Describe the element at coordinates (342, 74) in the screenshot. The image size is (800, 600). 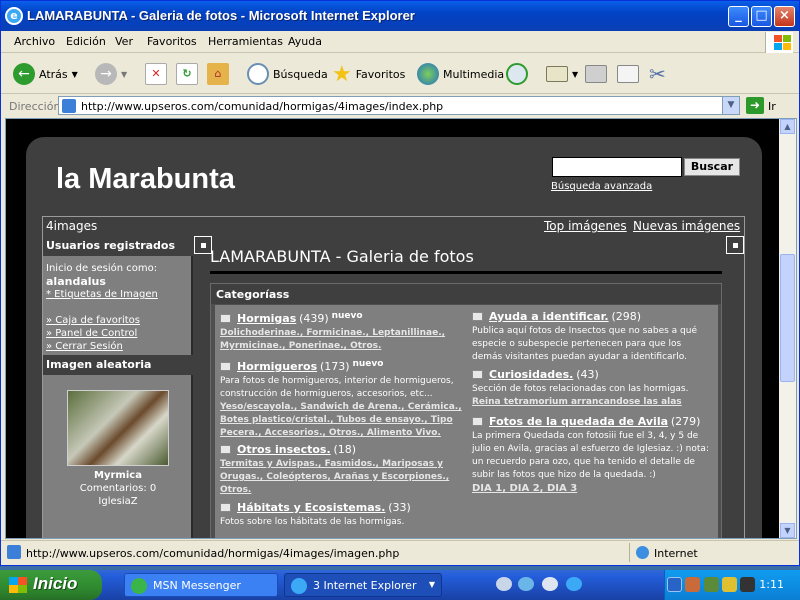
I see `star-icon: ★` at that location.